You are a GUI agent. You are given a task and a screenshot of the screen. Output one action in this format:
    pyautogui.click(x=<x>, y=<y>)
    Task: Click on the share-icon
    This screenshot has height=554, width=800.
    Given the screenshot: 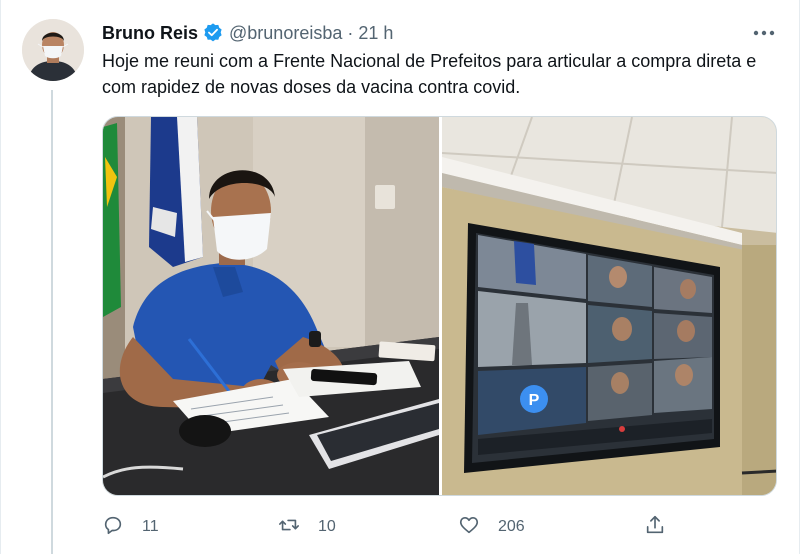 What is the action you would take?
    pyautogui.click(x=655, y=527)
    